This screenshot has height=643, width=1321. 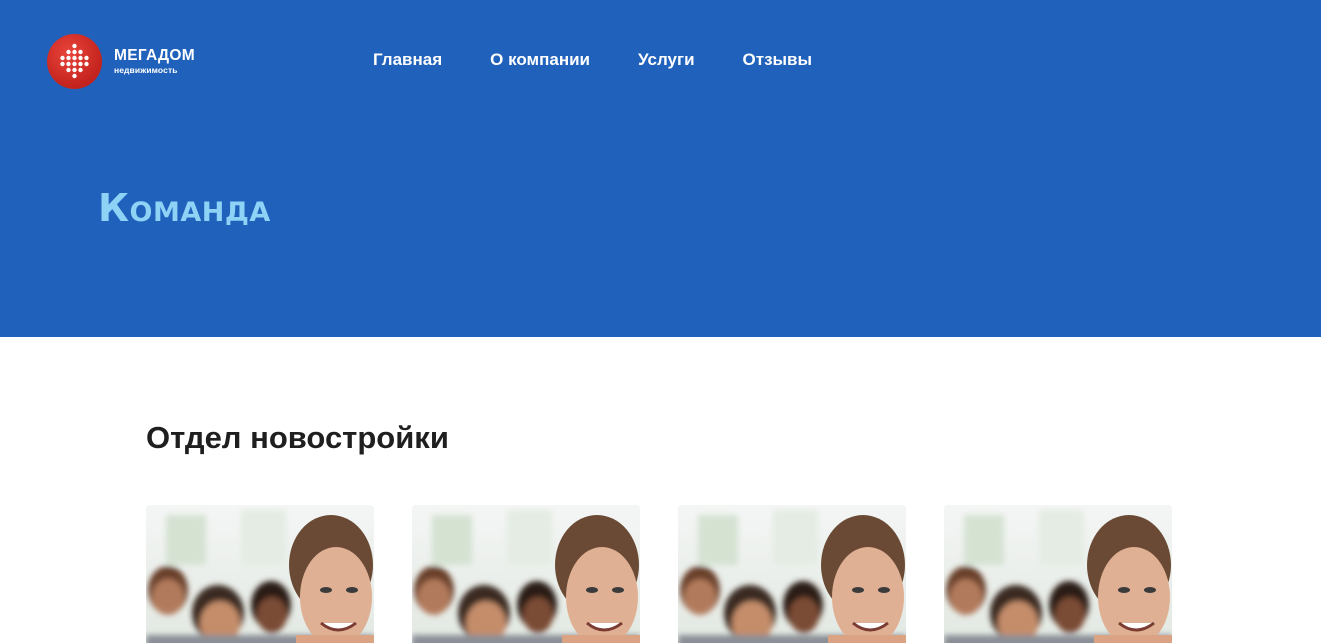 What do you see at coordinates (74, 61) in the screenshot?
I see `logo-mark-icon` at bounding box center [74, 61].